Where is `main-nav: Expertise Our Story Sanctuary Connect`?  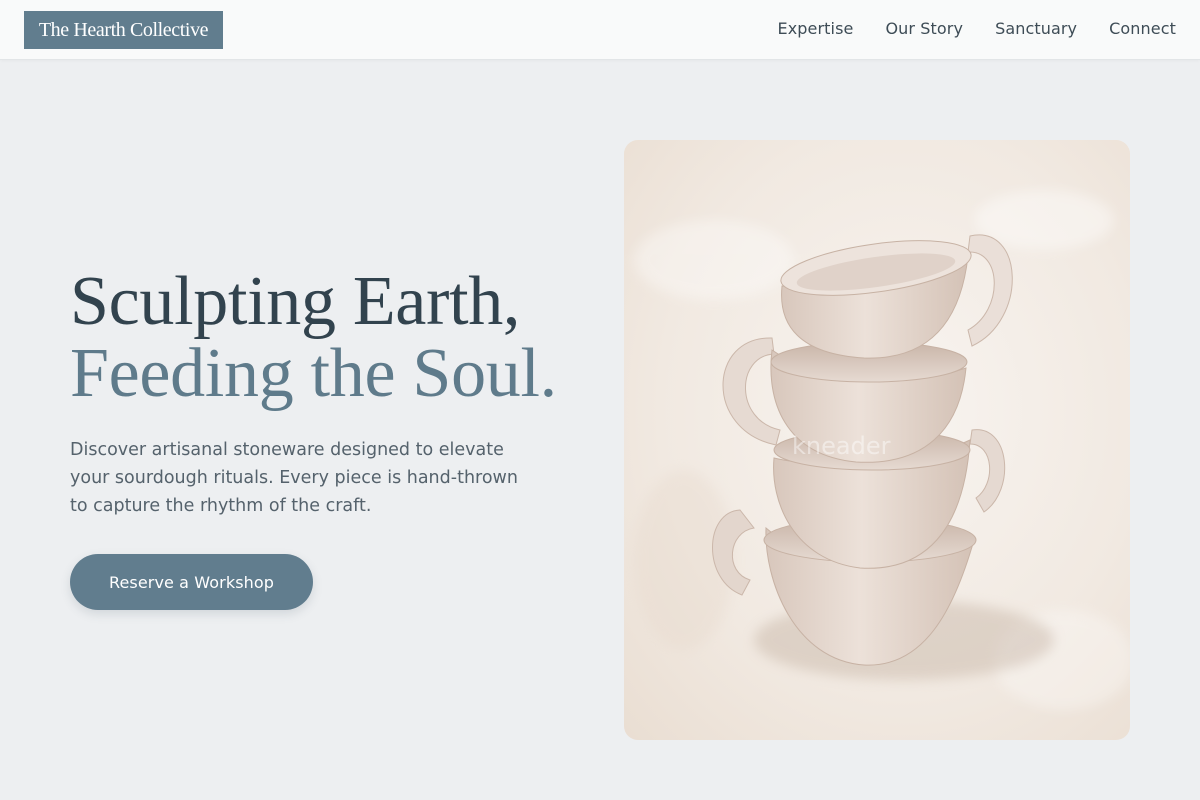 main-nav: Expertise Our Story Sanctuary Connect is located at coordinates (977, 28).